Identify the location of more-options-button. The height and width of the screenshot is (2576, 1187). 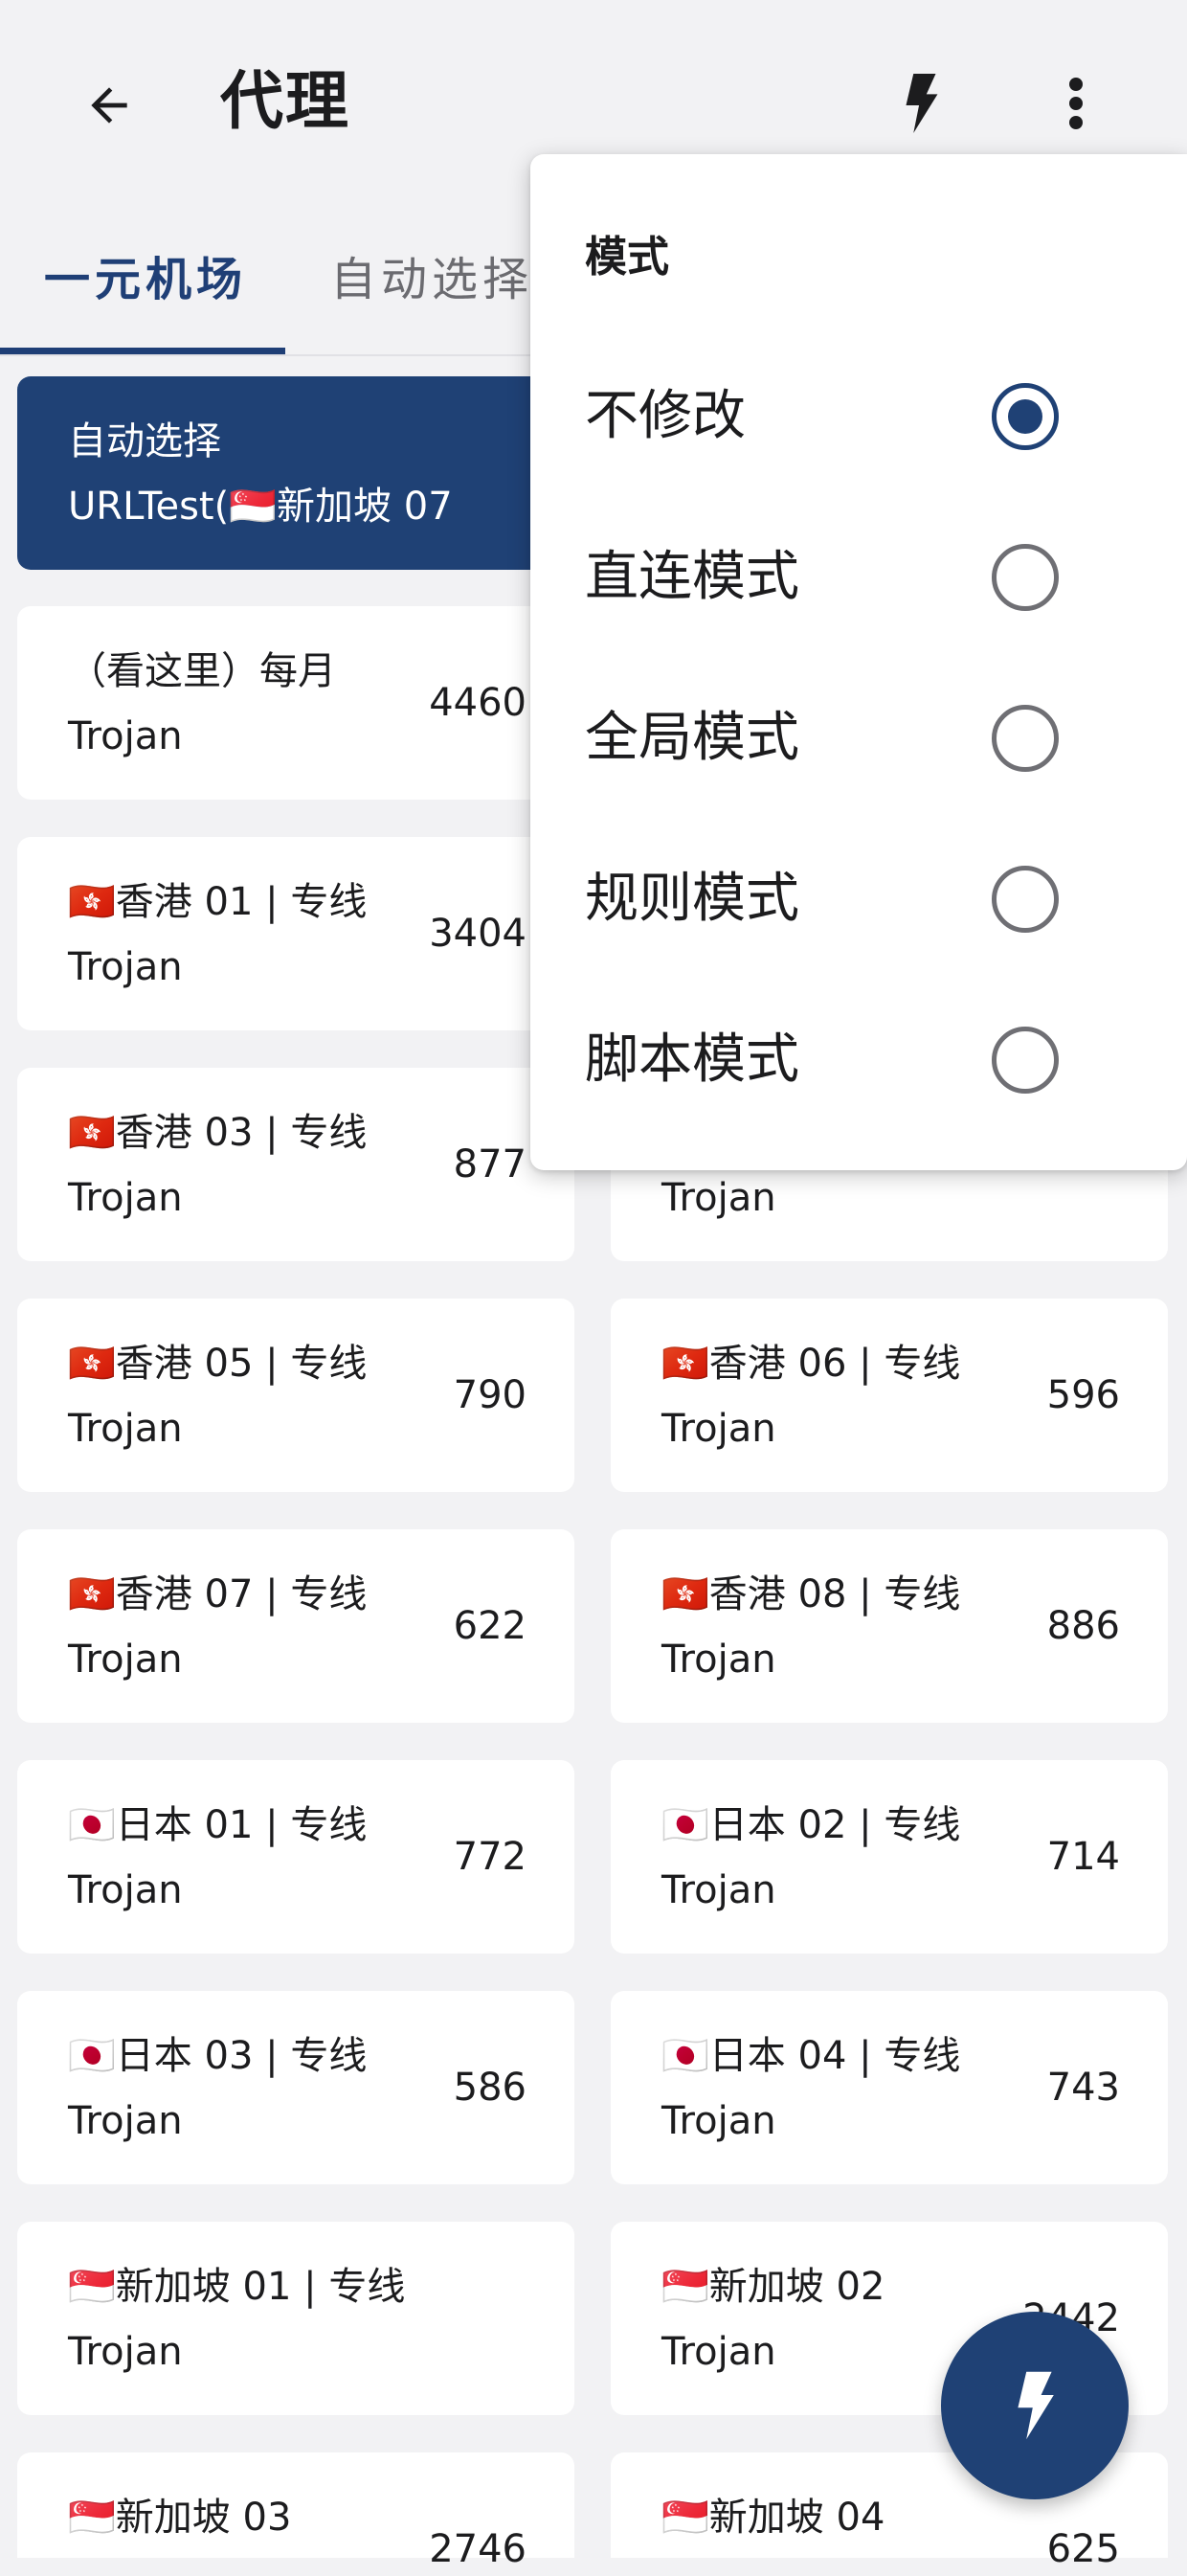
(1075, 103).